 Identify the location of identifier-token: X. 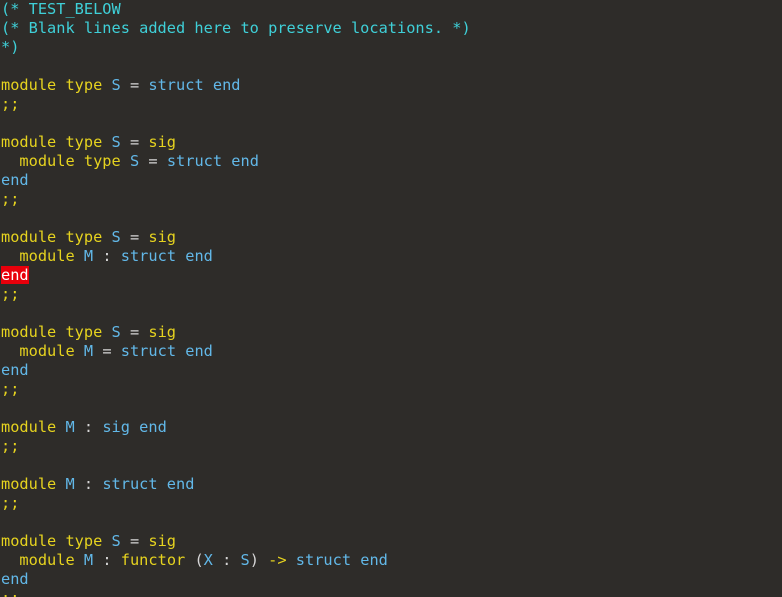
(208, 560).